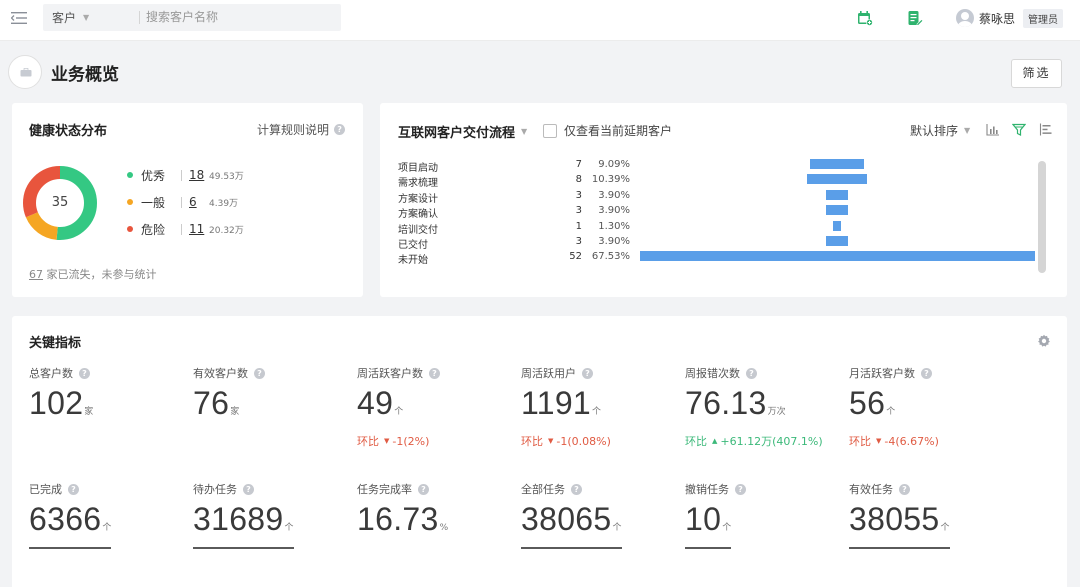 Image resolution: width=1080 pixels, height=587 pixels. What do you see at coordinates (418, 199) in the screenshot?
I see `stage-name: 方案设计` at bounding box center [418, 199].